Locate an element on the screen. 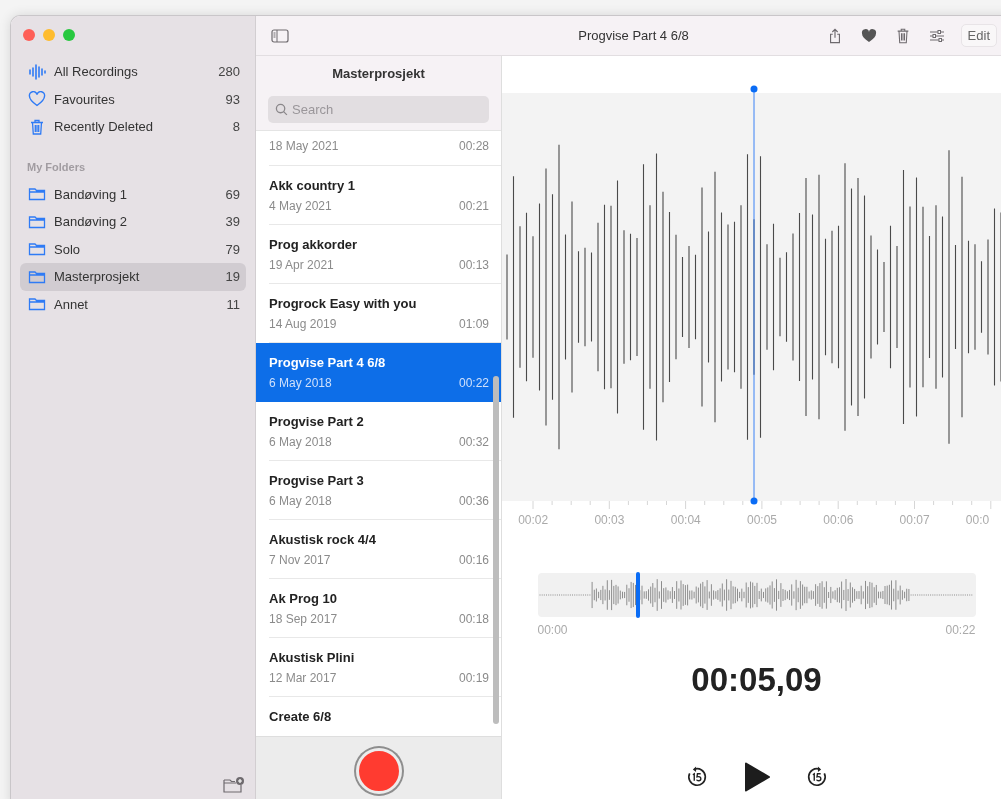 This screenshot has width=1001, height=799. recording-row: Progvise Part 4 6/8 6 May 2018 00:22 is located at coordinates (378, 372).